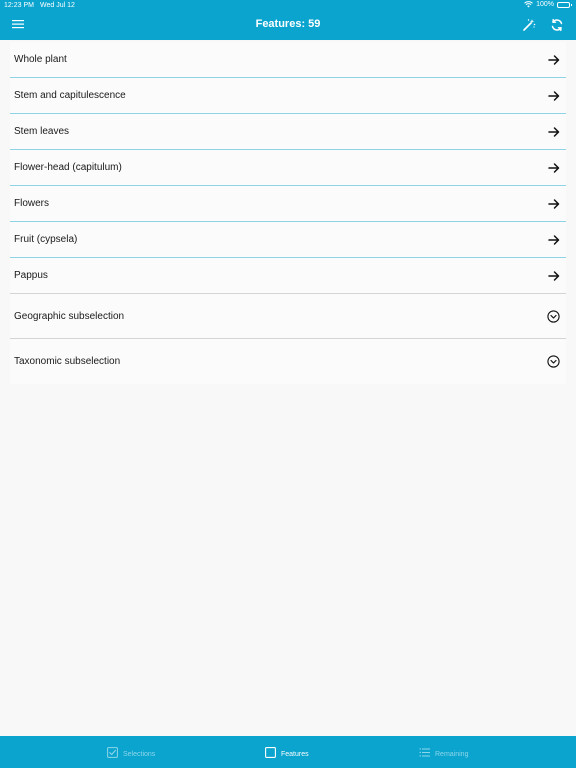 Image resolution: width=576 pixels, height=768 pixels. I want to click on status-right: 100%, so click(548, 4).